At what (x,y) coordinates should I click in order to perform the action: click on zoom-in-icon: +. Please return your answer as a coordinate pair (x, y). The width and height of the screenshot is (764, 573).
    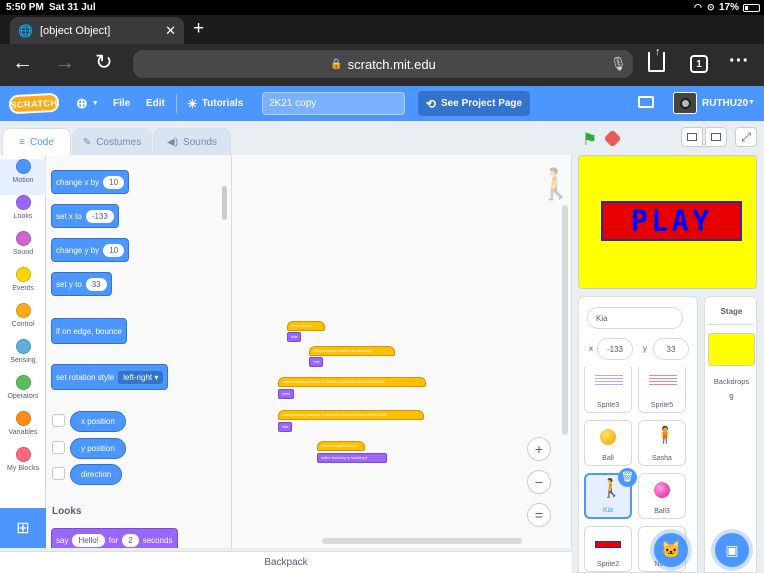
    Looking at the image, I should click on (539, 449).